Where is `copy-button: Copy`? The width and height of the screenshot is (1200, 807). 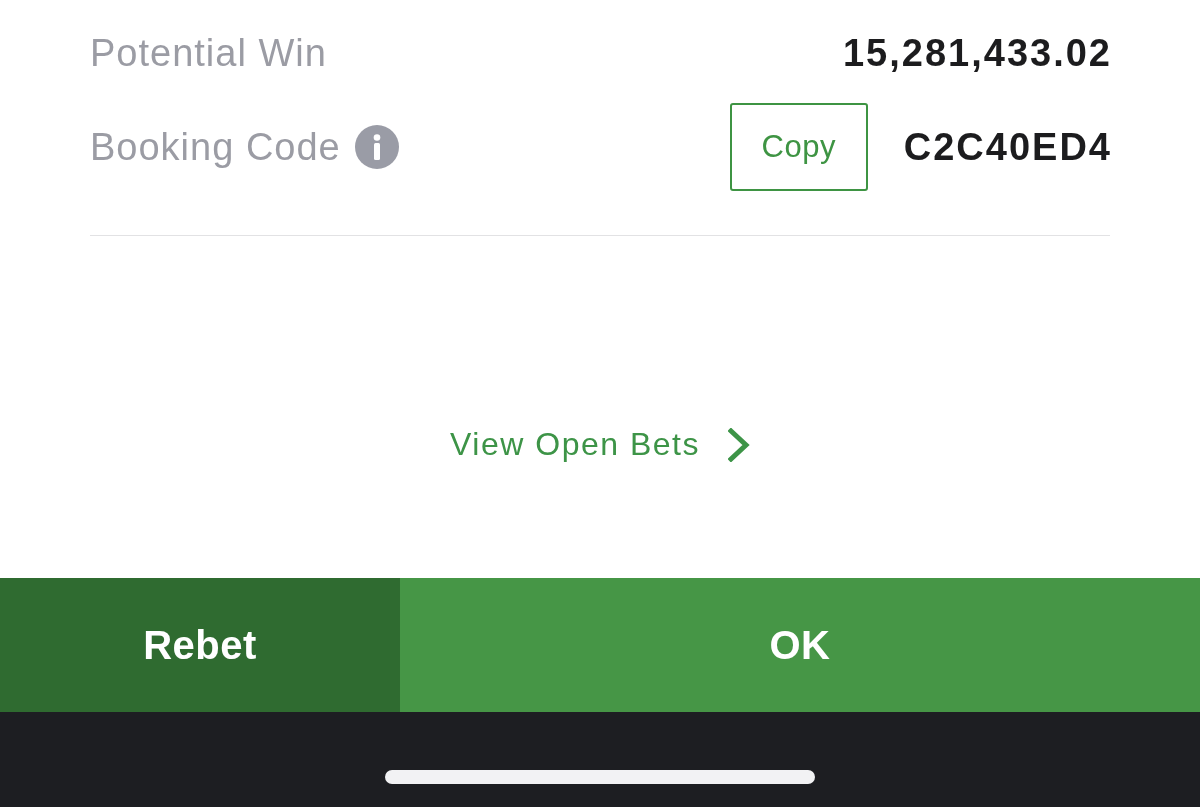 copy-button: Copy is located at coordinates (798, 147).